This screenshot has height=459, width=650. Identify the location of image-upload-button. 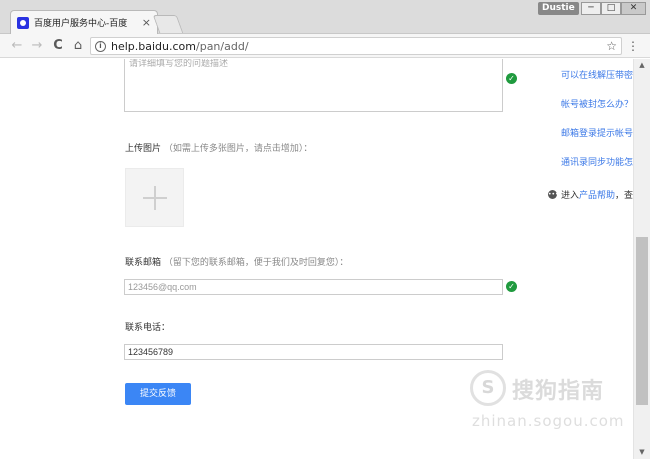
(154, 197).